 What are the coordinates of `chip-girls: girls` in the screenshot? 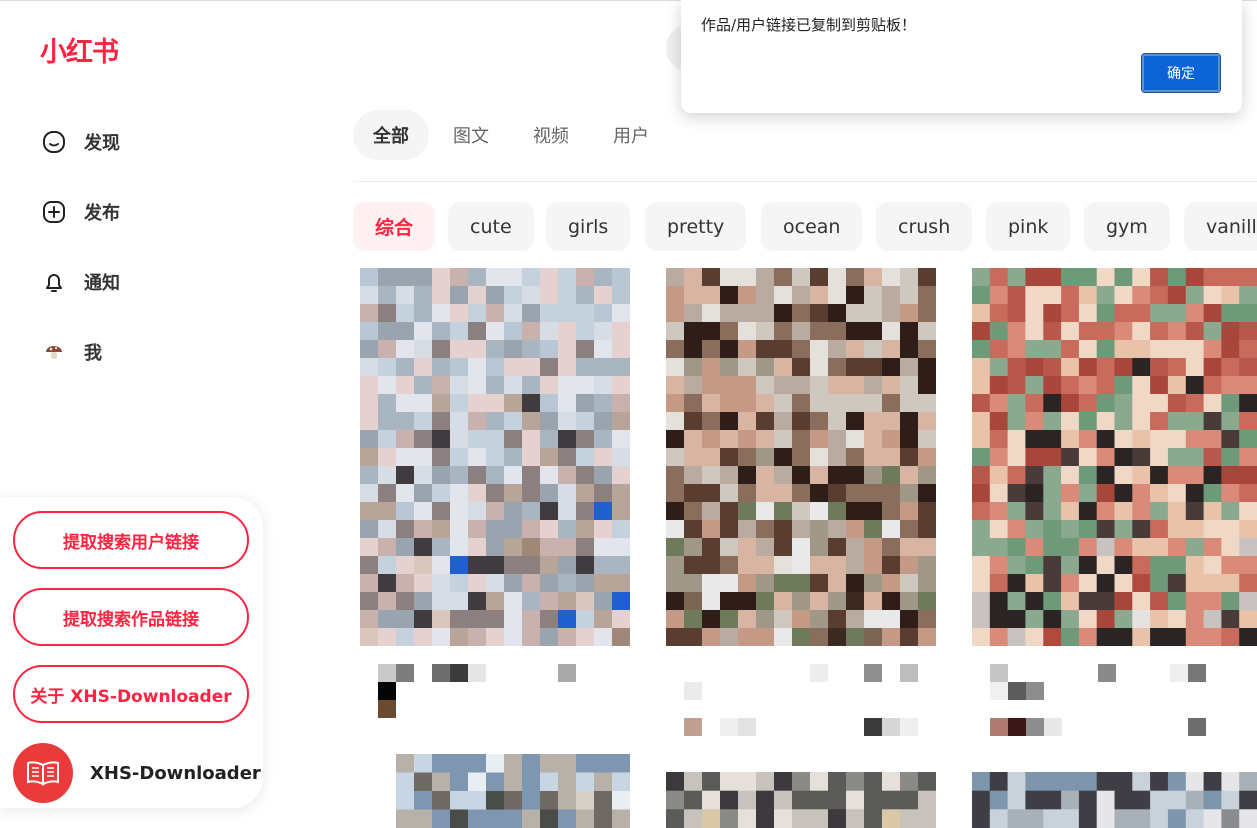 It's located at (588, 226).